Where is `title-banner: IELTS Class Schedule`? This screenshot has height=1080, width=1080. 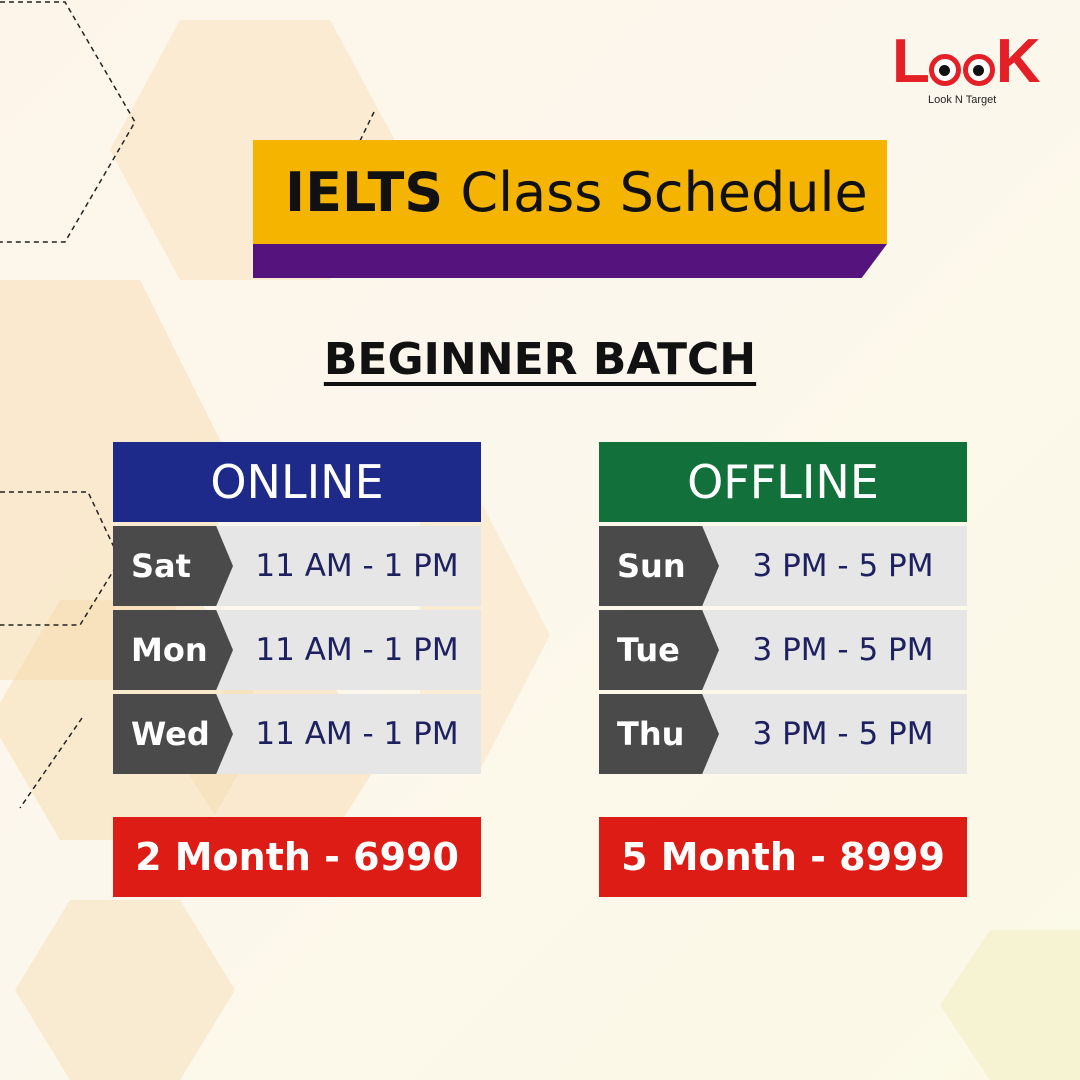 title-banner: IELTS Class Schedule is located at coordinates (570, 209).